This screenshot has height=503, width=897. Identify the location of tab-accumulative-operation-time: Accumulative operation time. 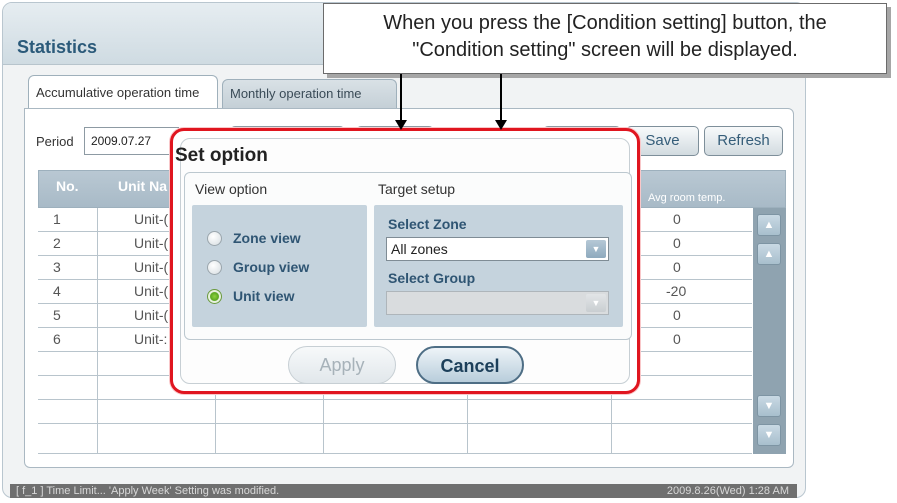
(123, 92).